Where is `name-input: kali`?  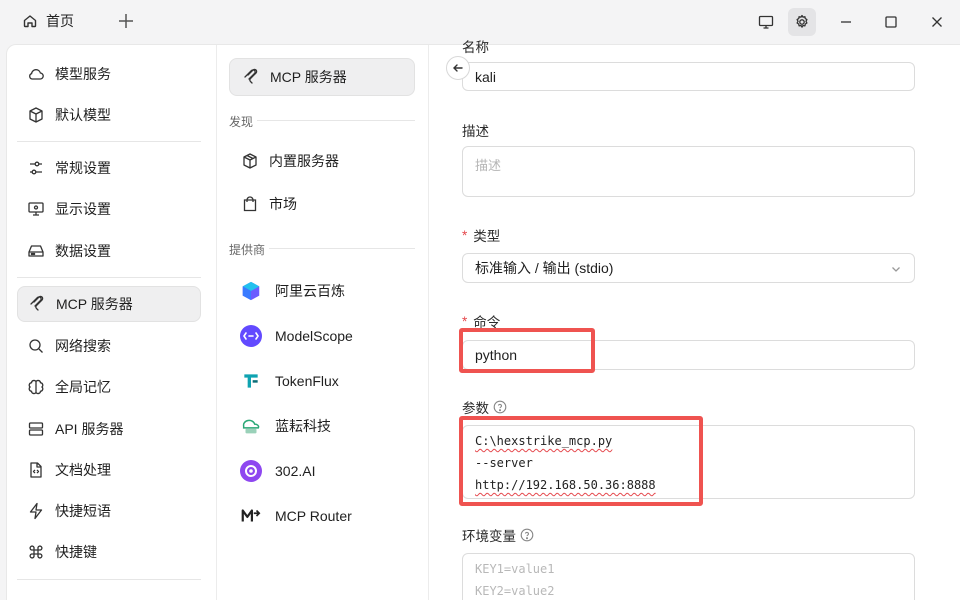 name-input: kali is located at coordinates (688, 76).